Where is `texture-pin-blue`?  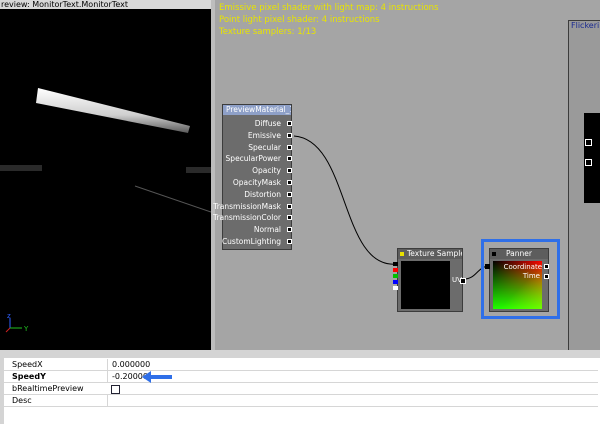
texture-pin-blue is located at coordinates (395, 282).